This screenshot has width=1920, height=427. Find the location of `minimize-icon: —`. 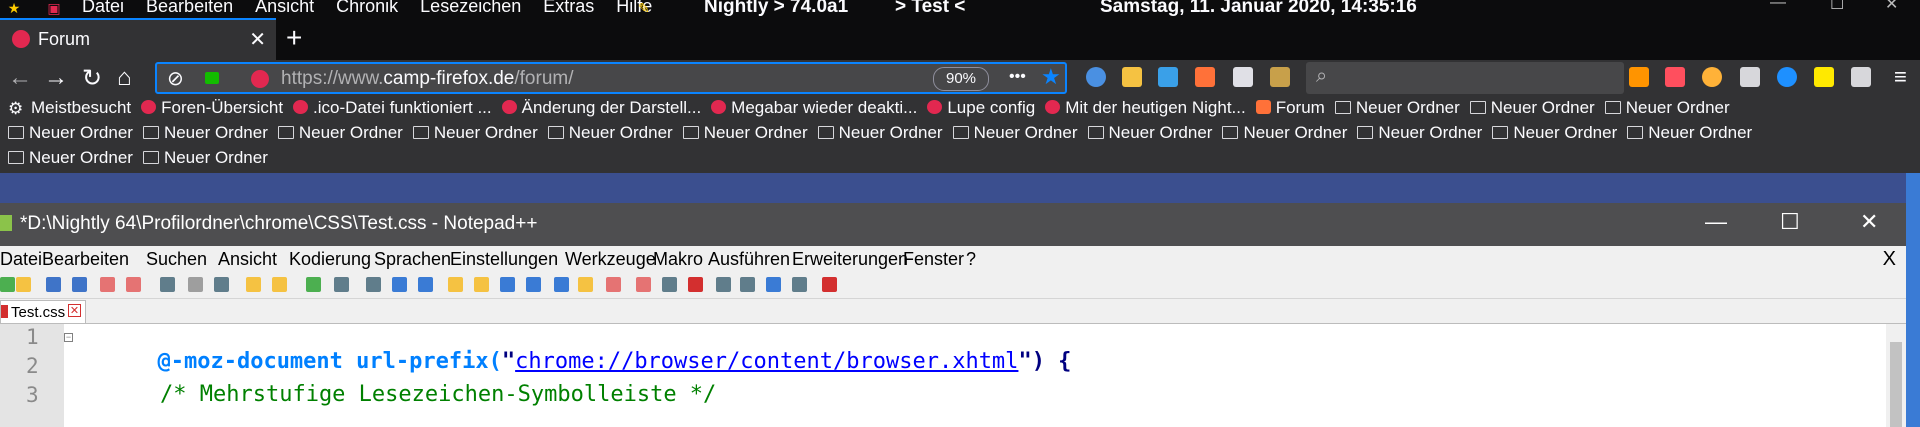

minimize-icon: — is located at coordinates (1778, 6).